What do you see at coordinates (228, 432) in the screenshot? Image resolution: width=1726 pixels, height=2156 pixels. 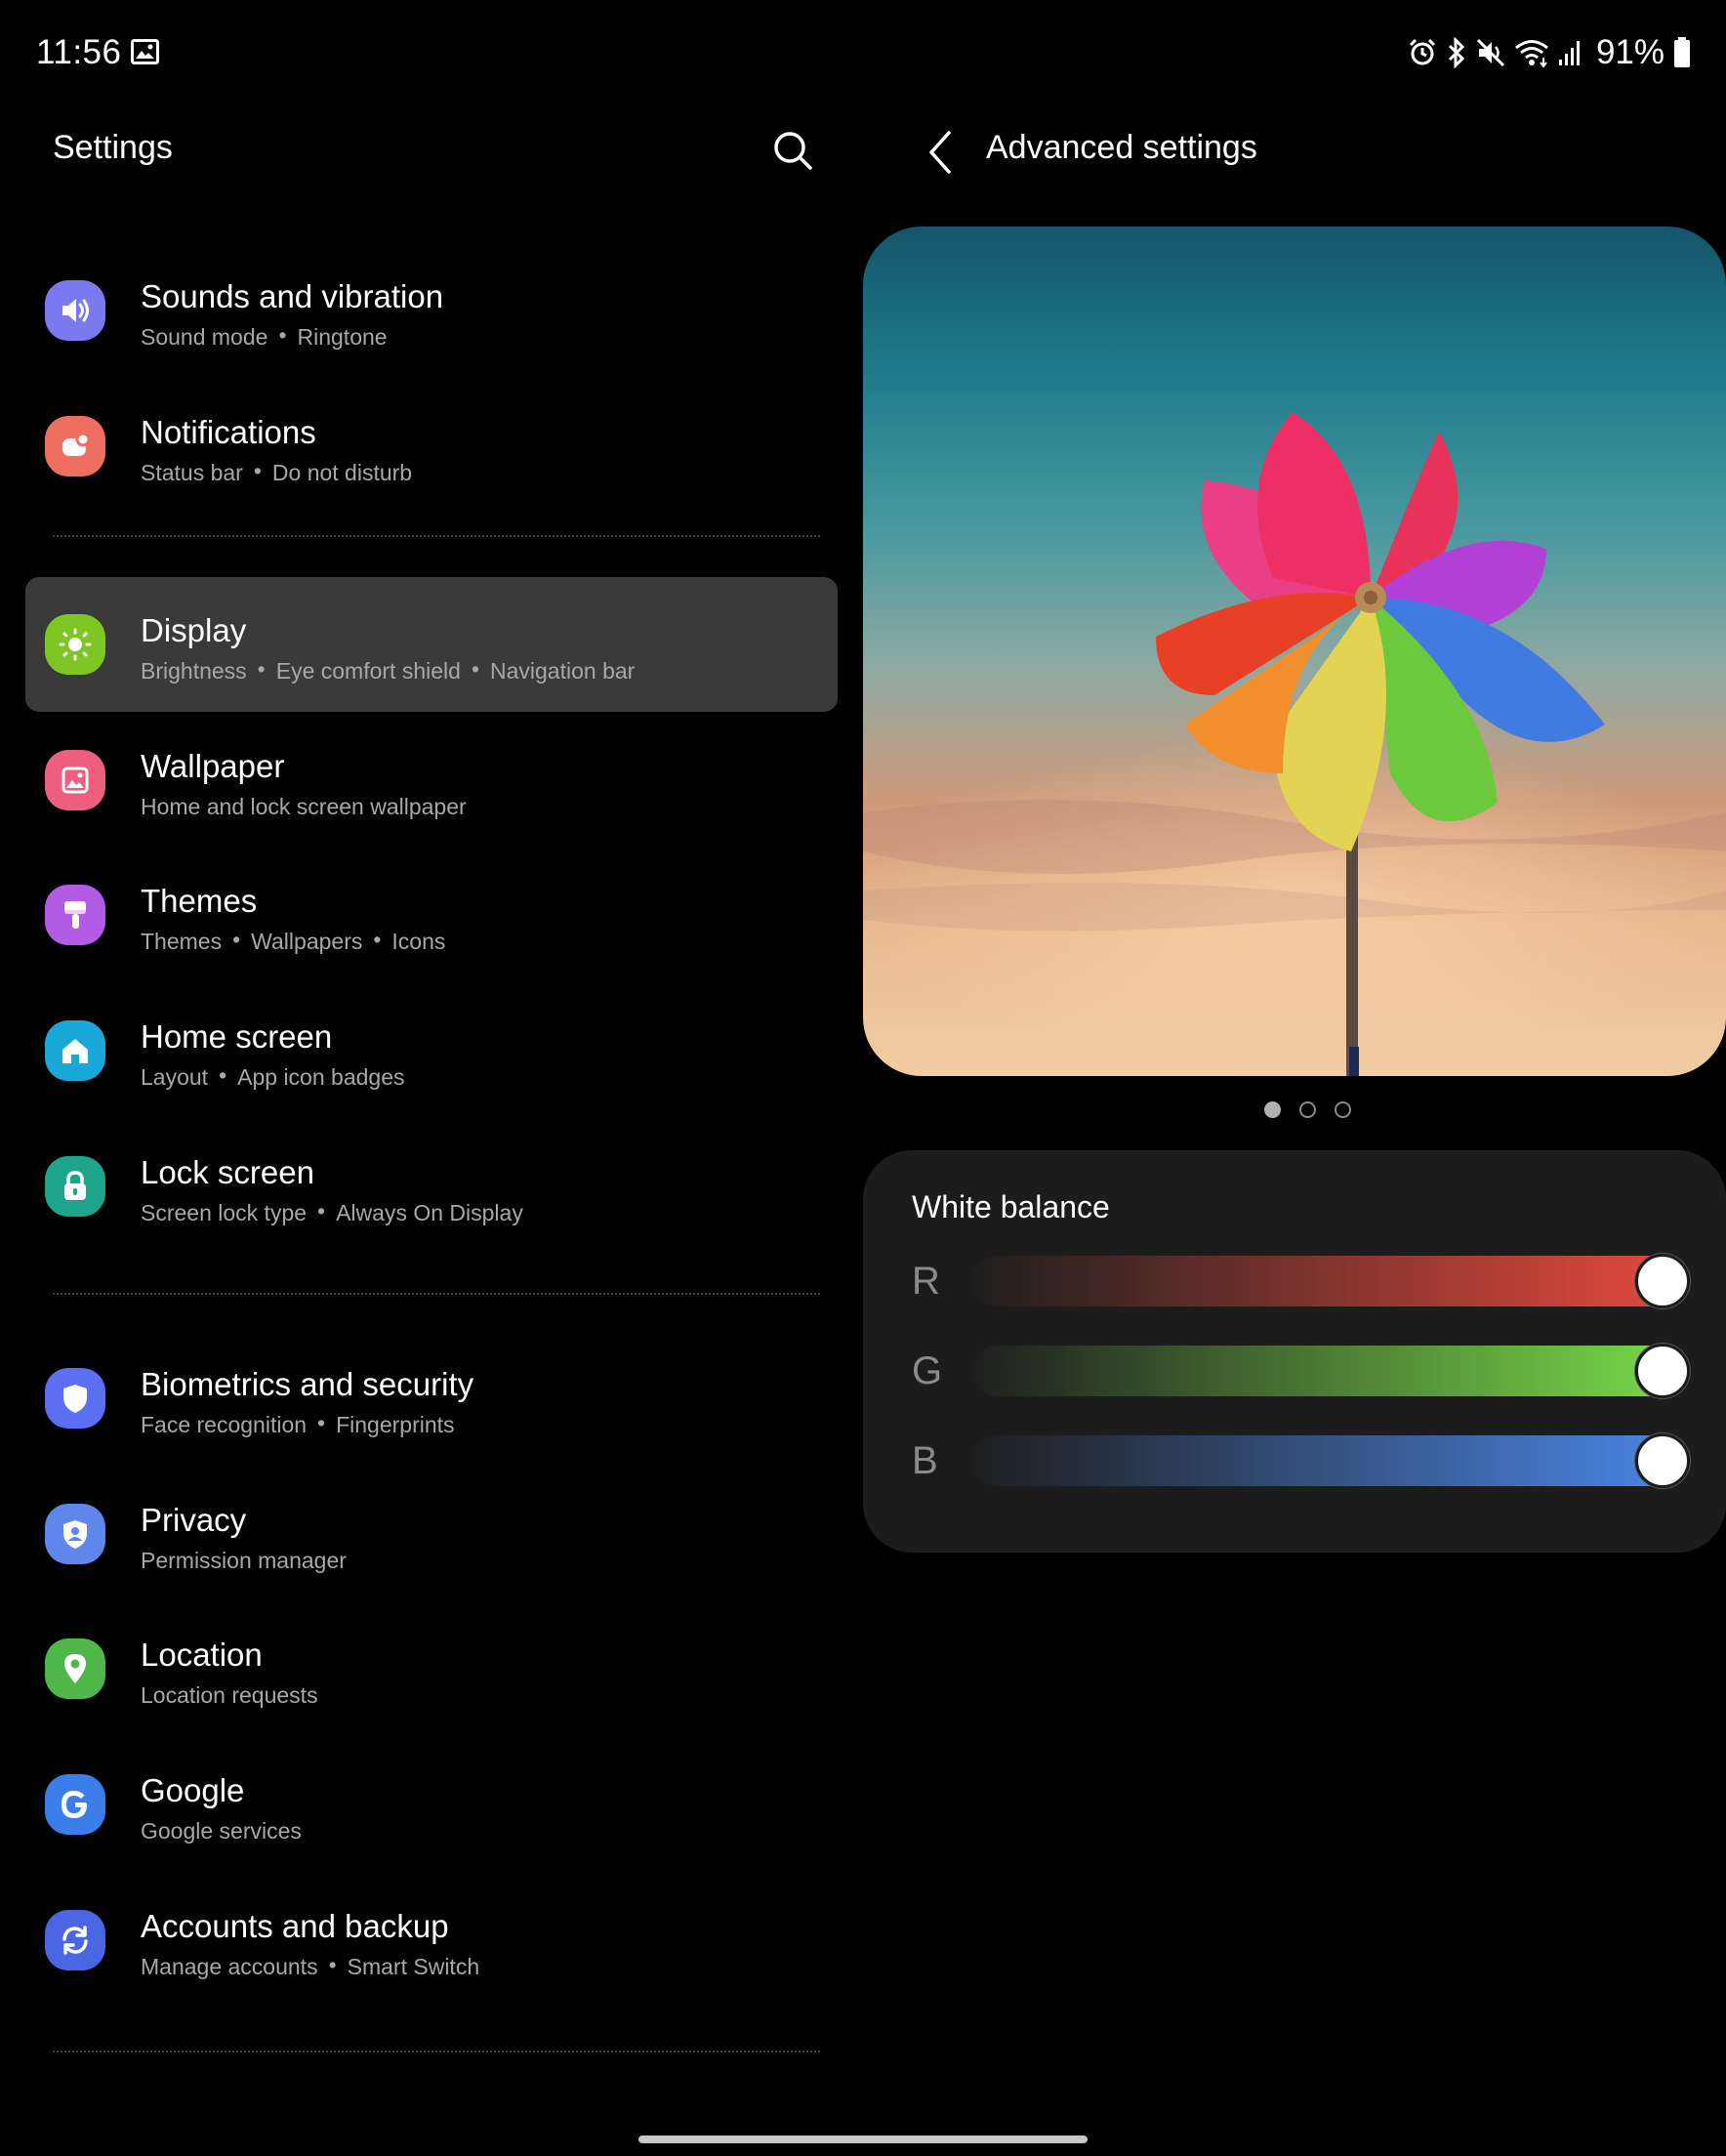 I see `settings-item-title: Notifications` at bounding box center [228, 432].